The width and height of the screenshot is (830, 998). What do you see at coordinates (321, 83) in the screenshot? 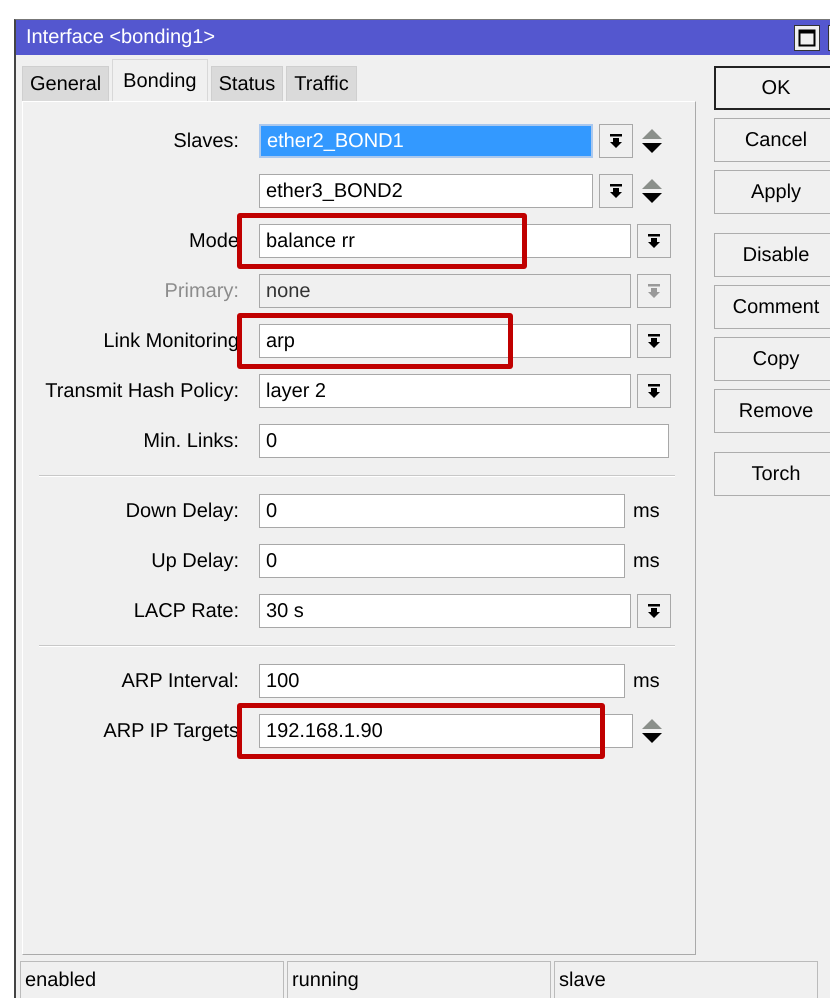
I see `tab: Traffic` at bounding box center [321, 83].